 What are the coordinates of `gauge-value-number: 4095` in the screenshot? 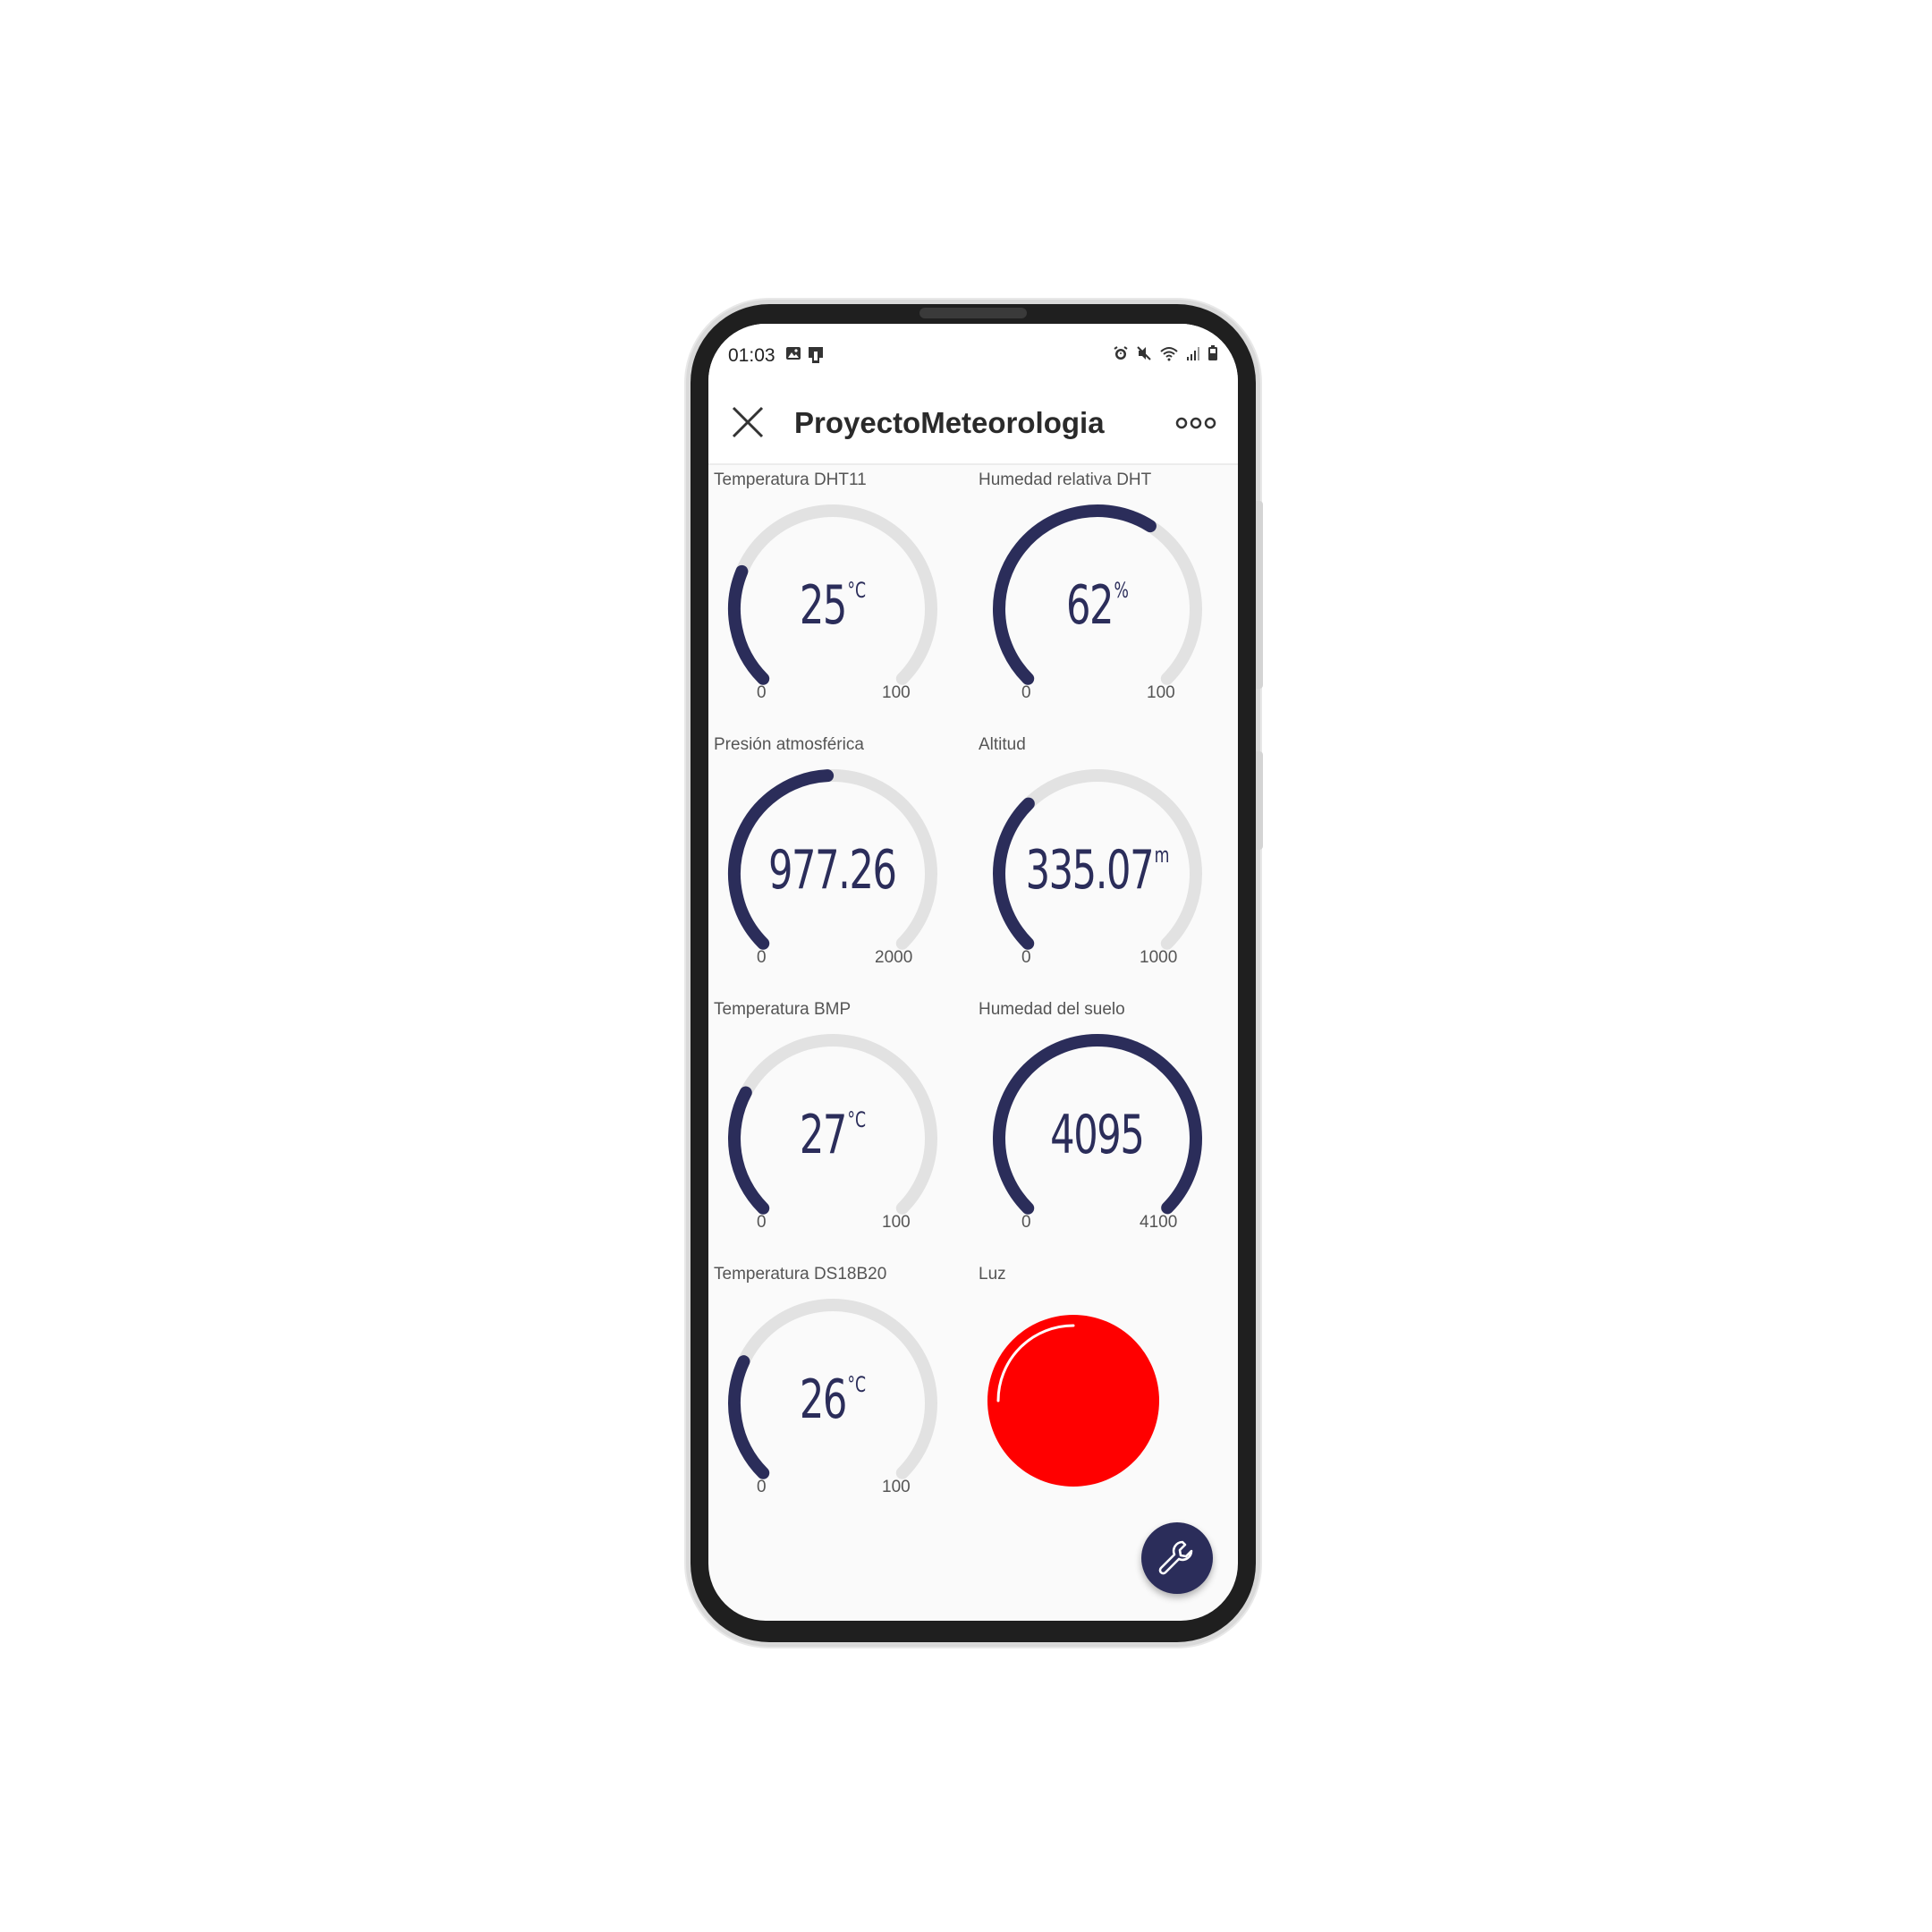 It's located at (1097, 1135).